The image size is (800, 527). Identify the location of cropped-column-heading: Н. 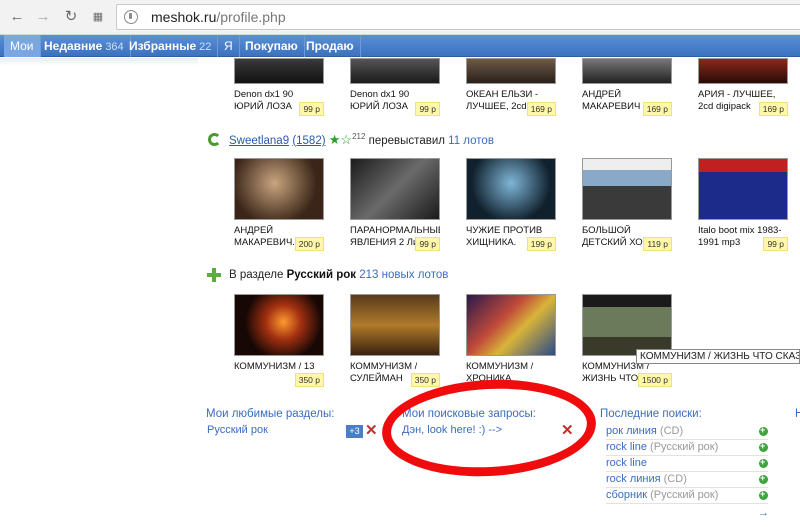
(797, 414).